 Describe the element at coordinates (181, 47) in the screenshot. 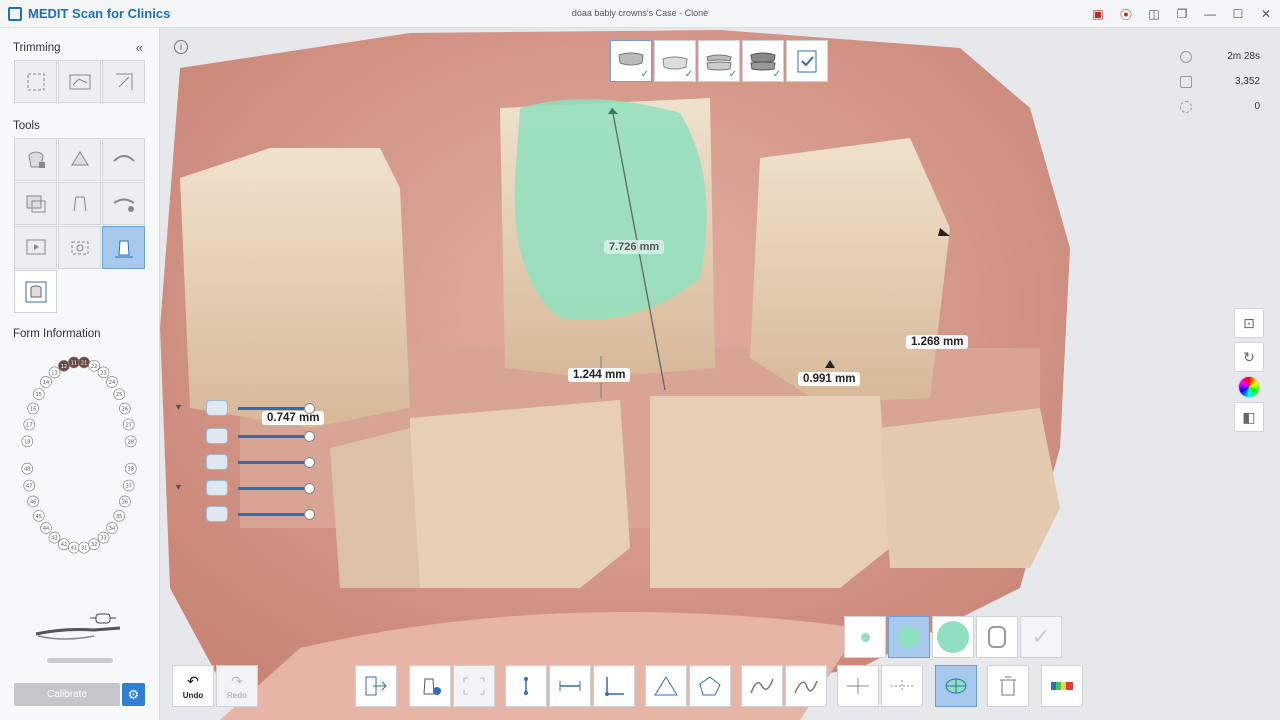

I see `info-icon: i` at that location.